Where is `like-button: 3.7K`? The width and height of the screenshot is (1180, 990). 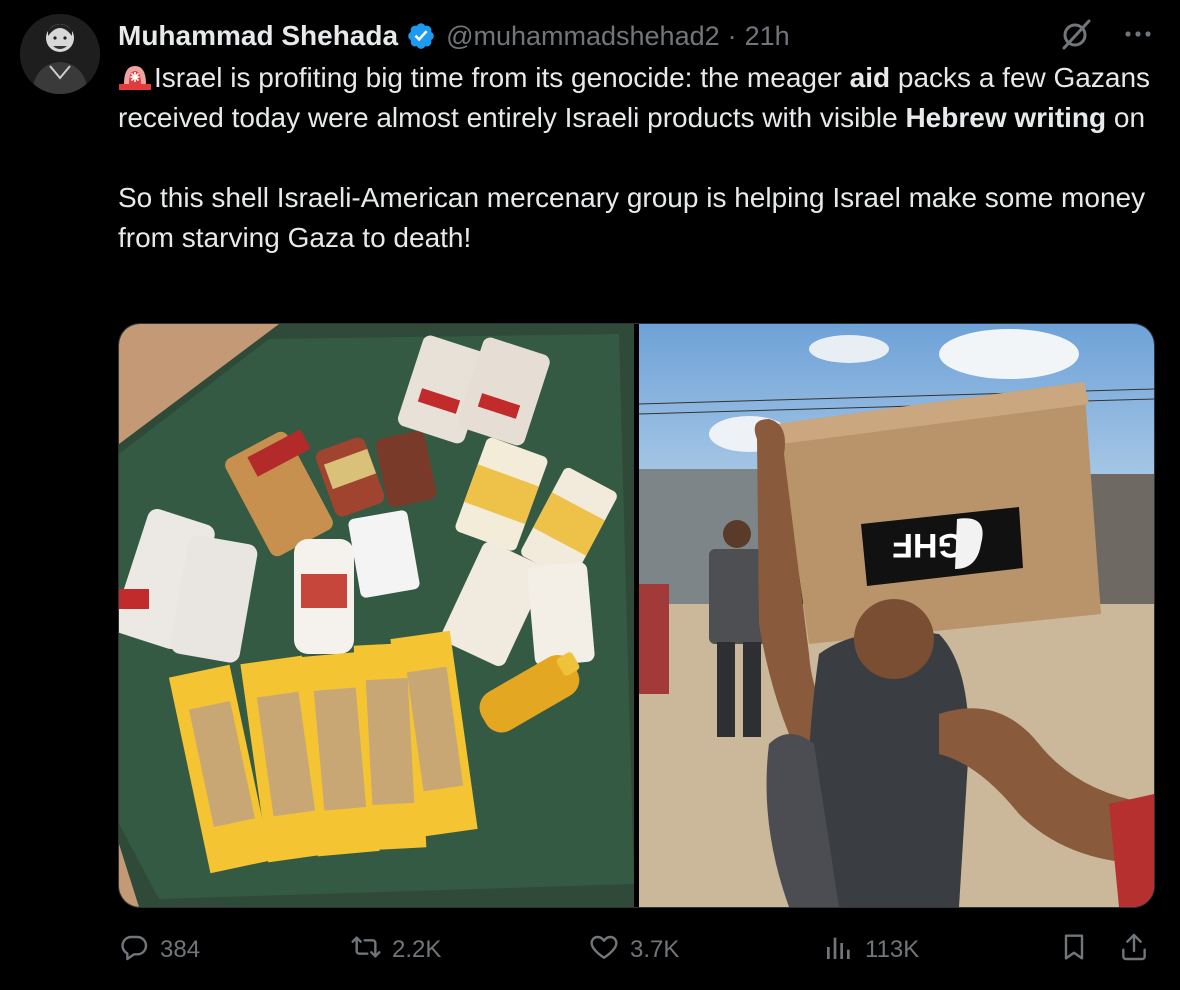 like-button: 3.7K is located at coordinates (633, 950).